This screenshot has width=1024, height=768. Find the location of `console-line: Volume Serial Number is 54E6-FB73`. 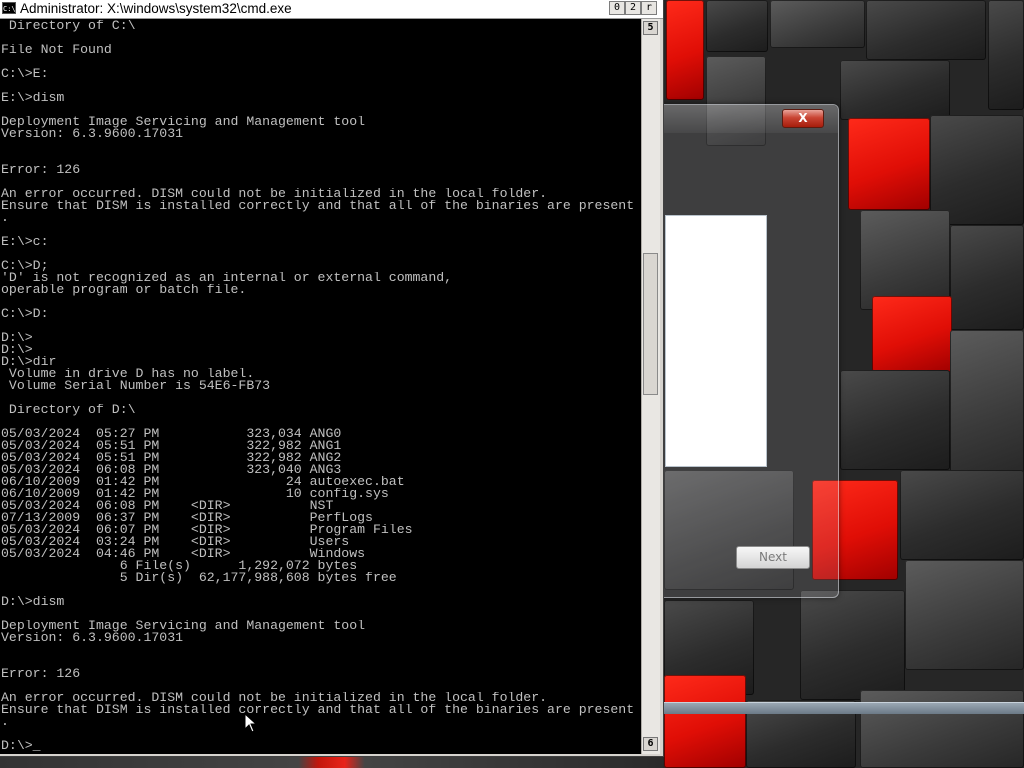

console-line: Volume Serial Number is 54E6-FB73 is located at coordinates (136, 386).